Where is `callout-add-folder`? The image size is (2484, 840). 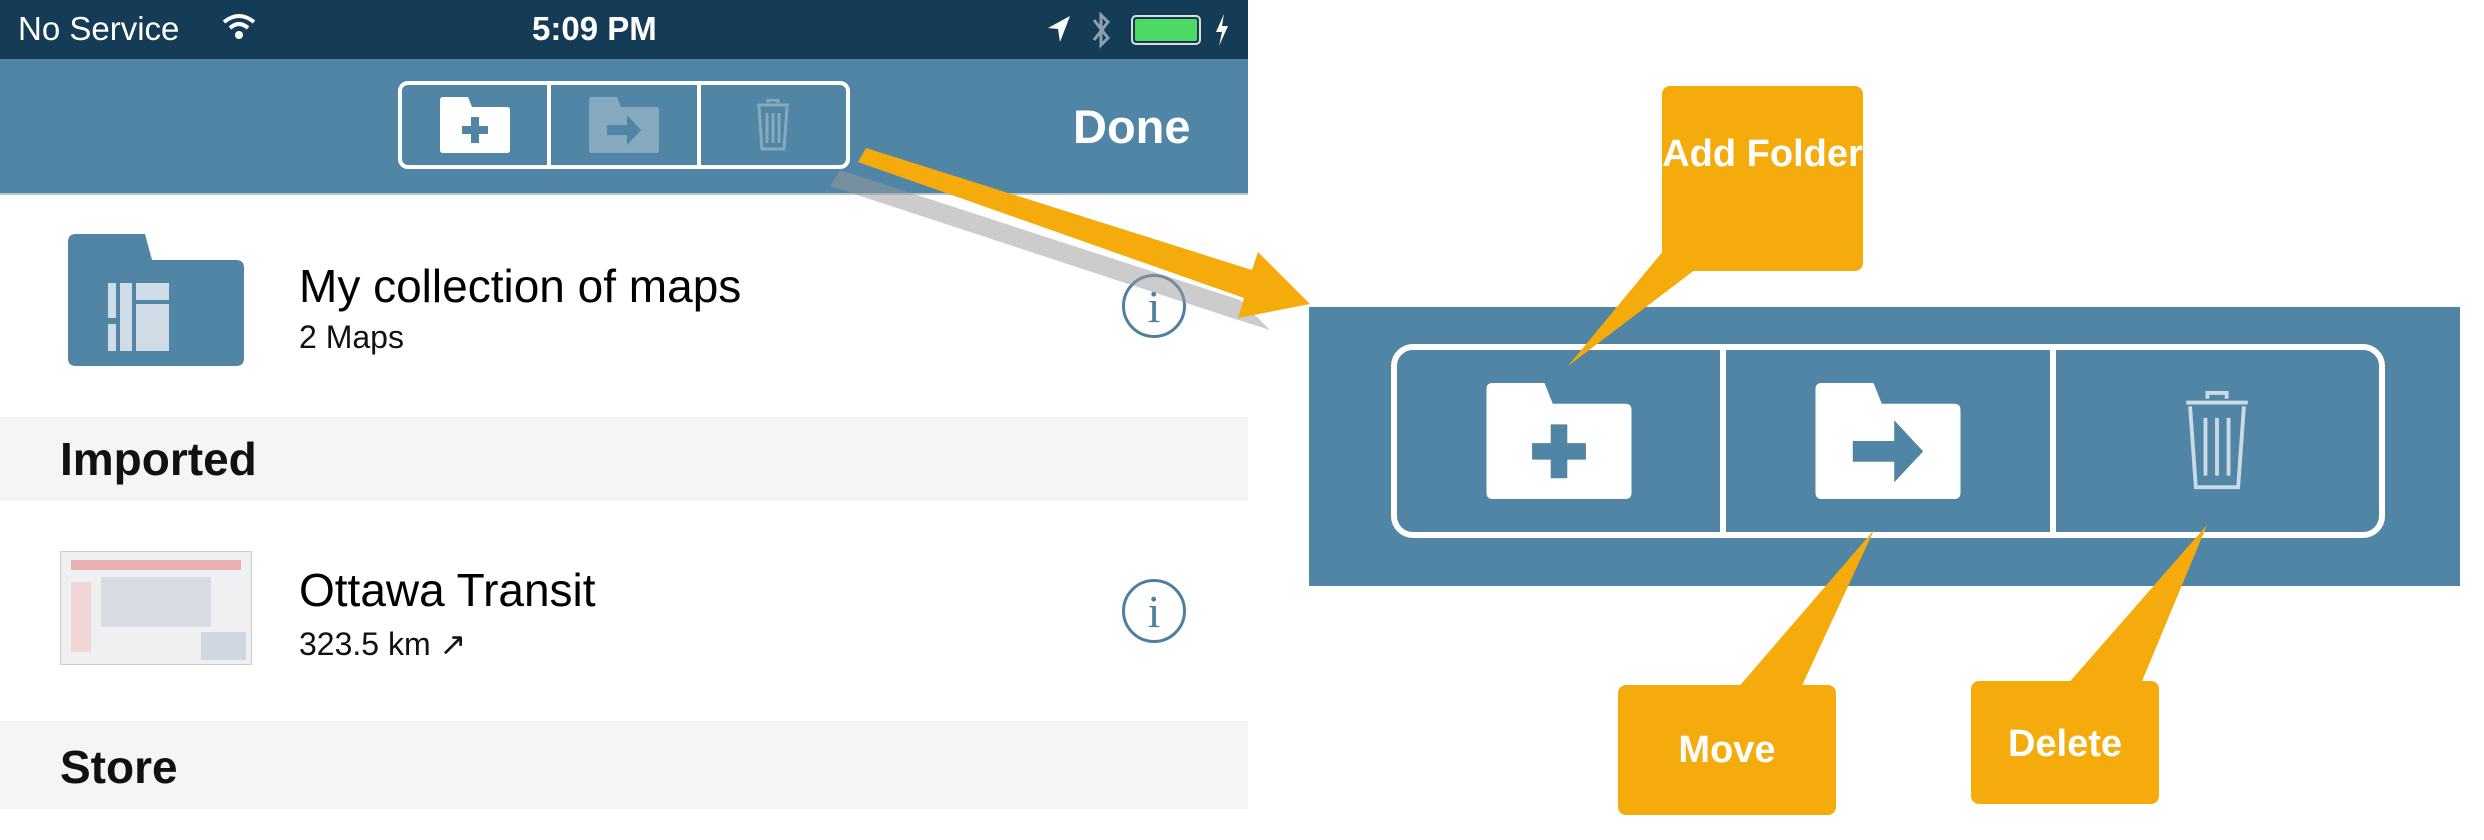
callout-add-folder is located at coordinates (1715, 226).